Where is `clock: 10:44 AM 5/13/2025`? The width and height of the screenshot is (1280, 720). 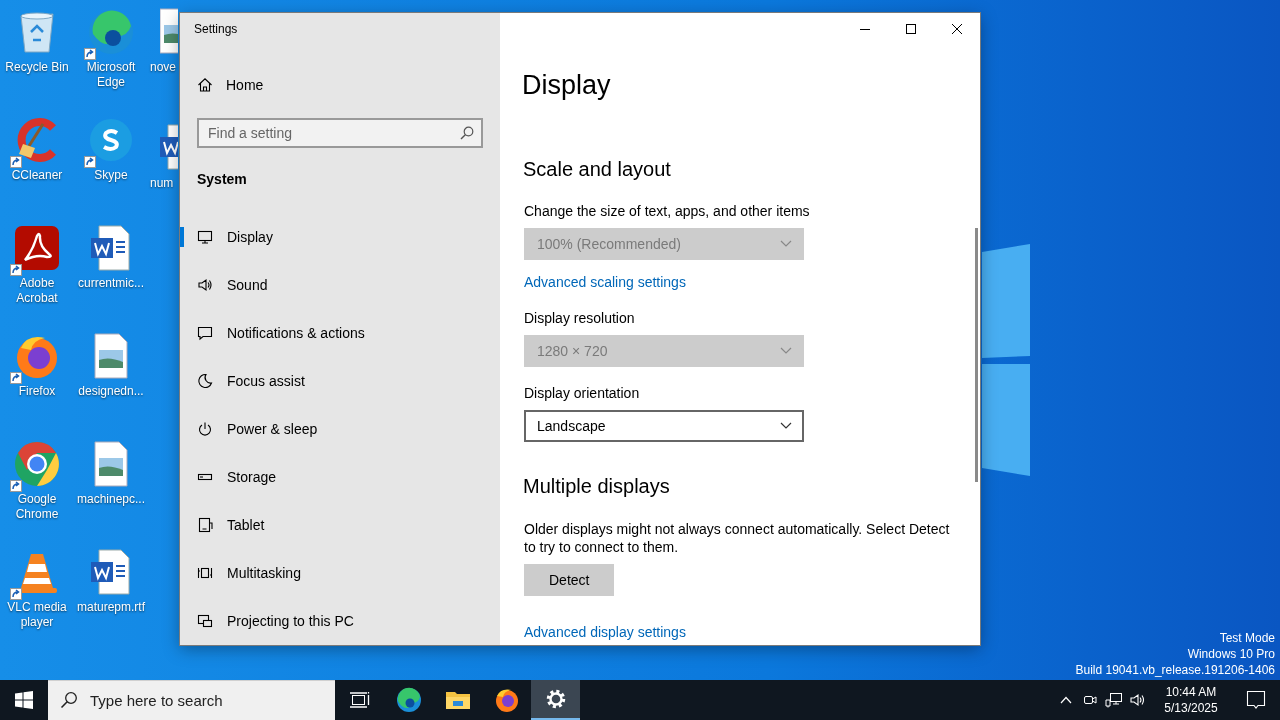 clock: 10:44 AM 5/13/2025 is located at coordinates (1191, 700).